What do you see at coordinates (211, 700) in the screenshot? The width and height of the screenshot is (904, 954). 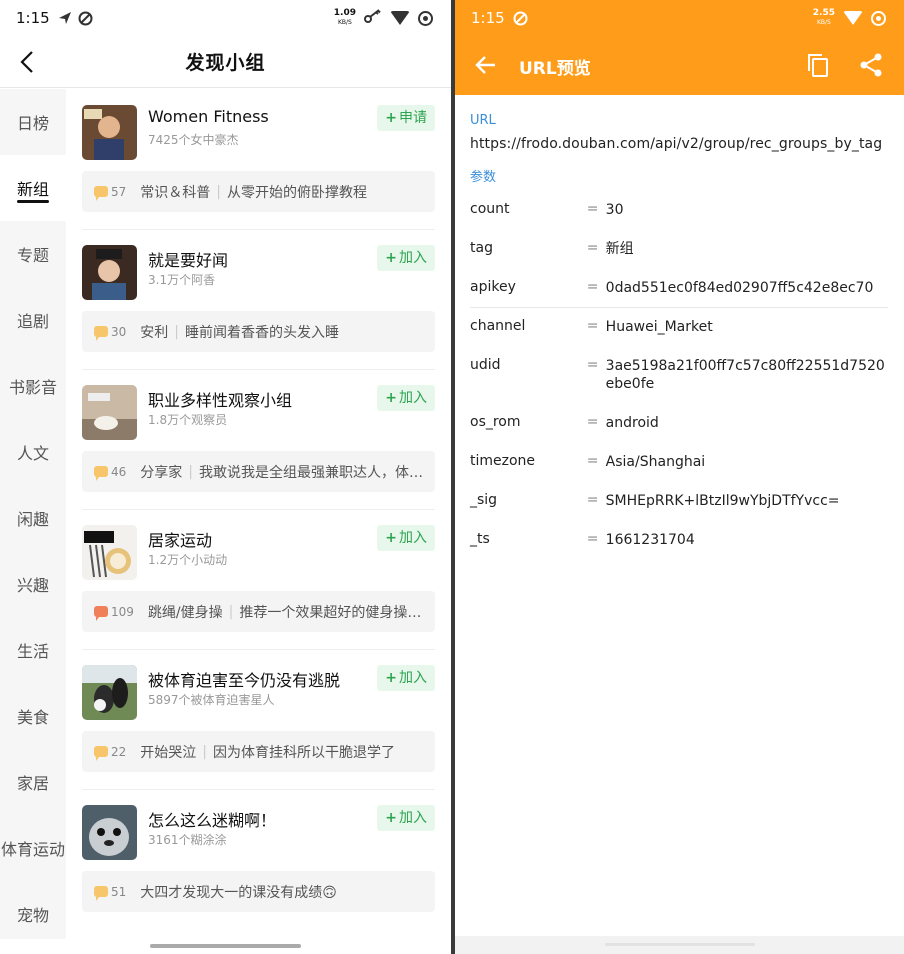 I see `group-members: 5897个被体育迫害星人` at bounding box center [211, 700].